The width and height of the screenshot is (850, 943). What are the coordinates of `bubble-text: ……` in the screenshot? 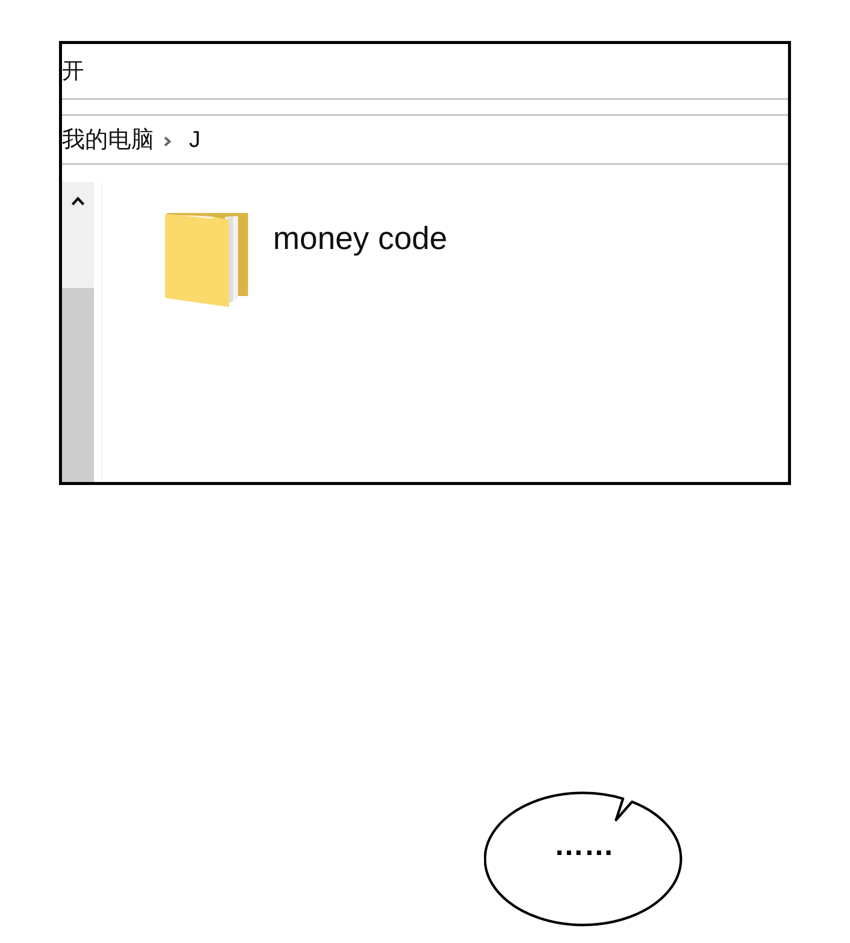 It's located at (584, 846).